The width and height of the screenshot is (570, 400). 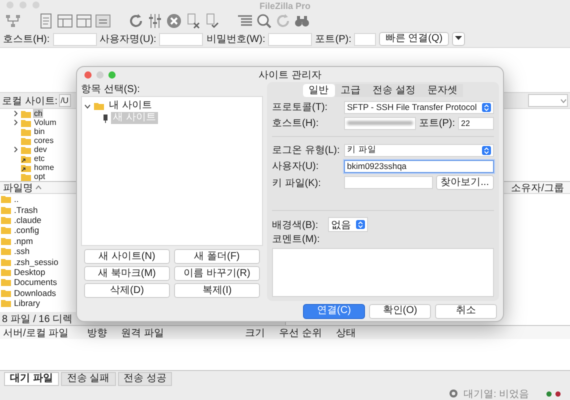 What do you see at coordinates (143, 333) in the screenshot?
I see `column-header: 원격 파일` at bounding box center [143, 333].